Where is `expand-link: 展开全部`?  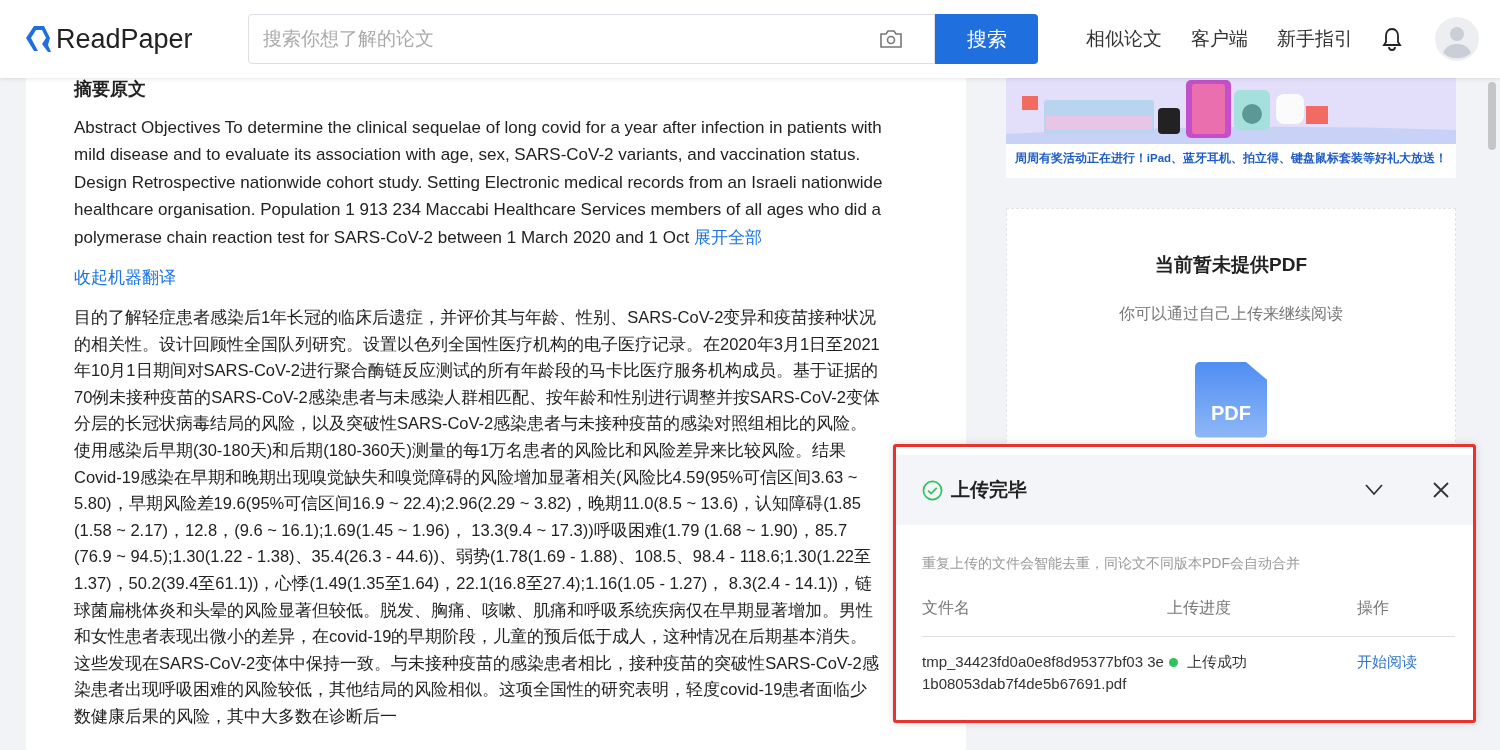
expand-link: 展开全部 is located at coordinates (727, 236).